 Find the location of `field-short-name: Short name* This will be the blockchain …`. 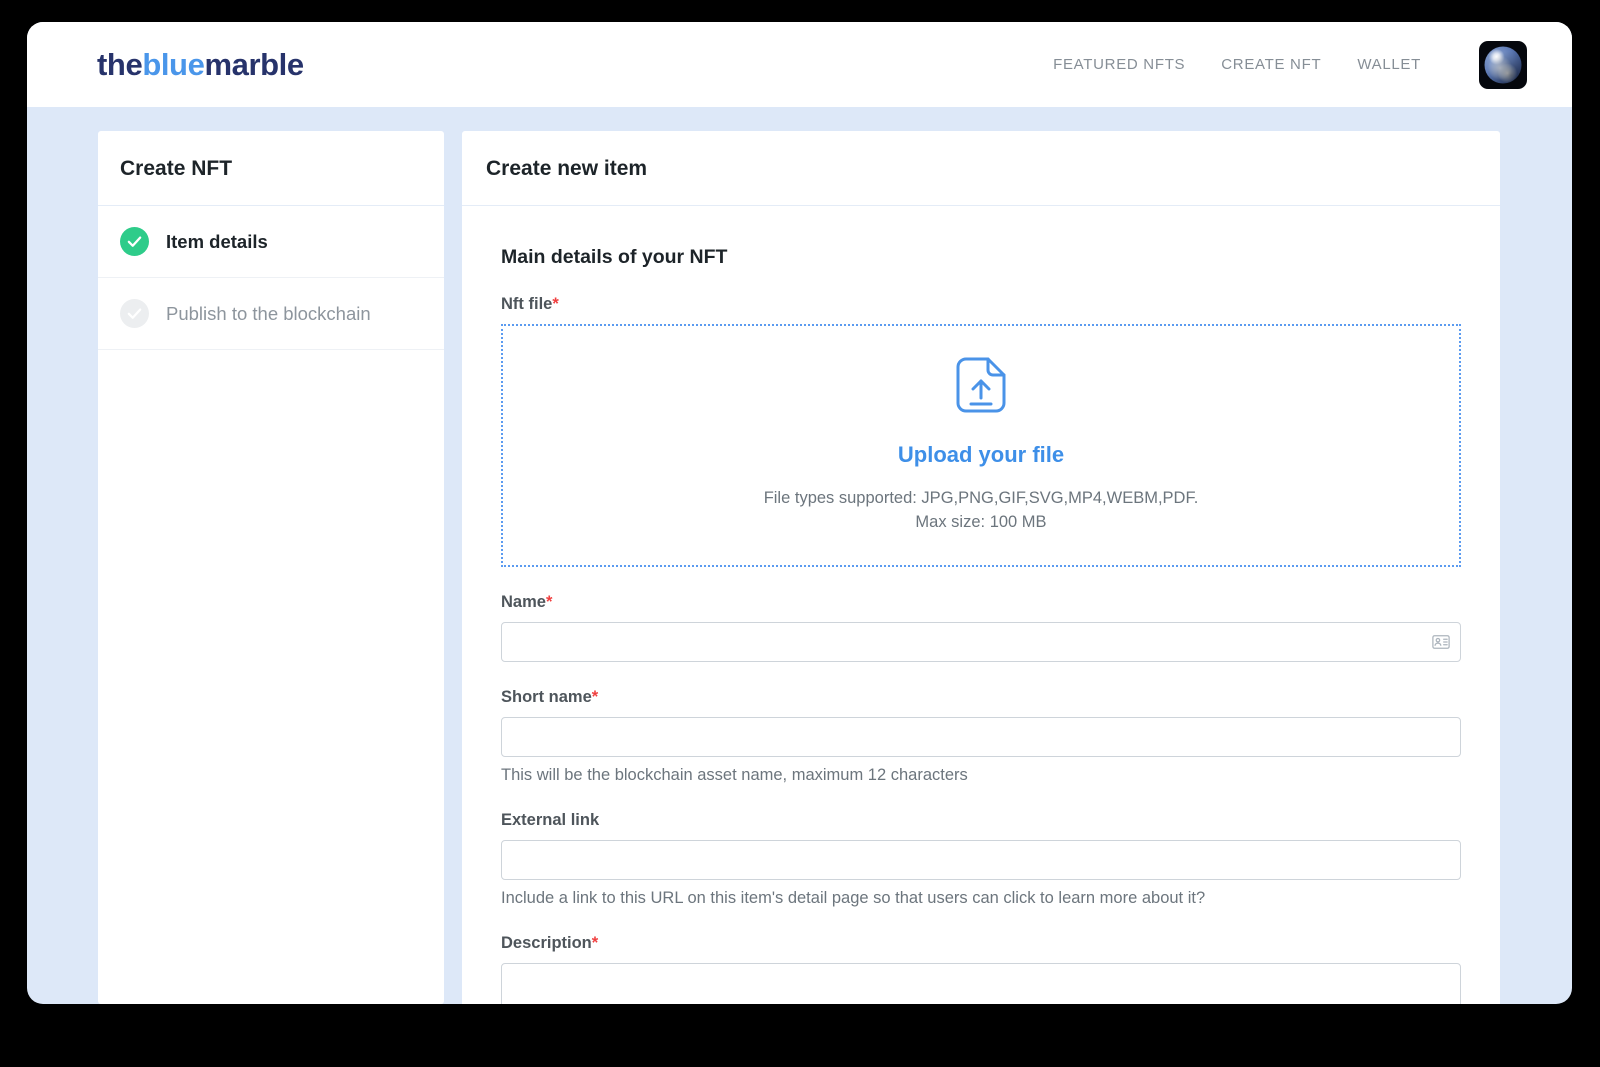

field-short-name: Short name* This will be the blockchain … is located at coordinates (981, 736).